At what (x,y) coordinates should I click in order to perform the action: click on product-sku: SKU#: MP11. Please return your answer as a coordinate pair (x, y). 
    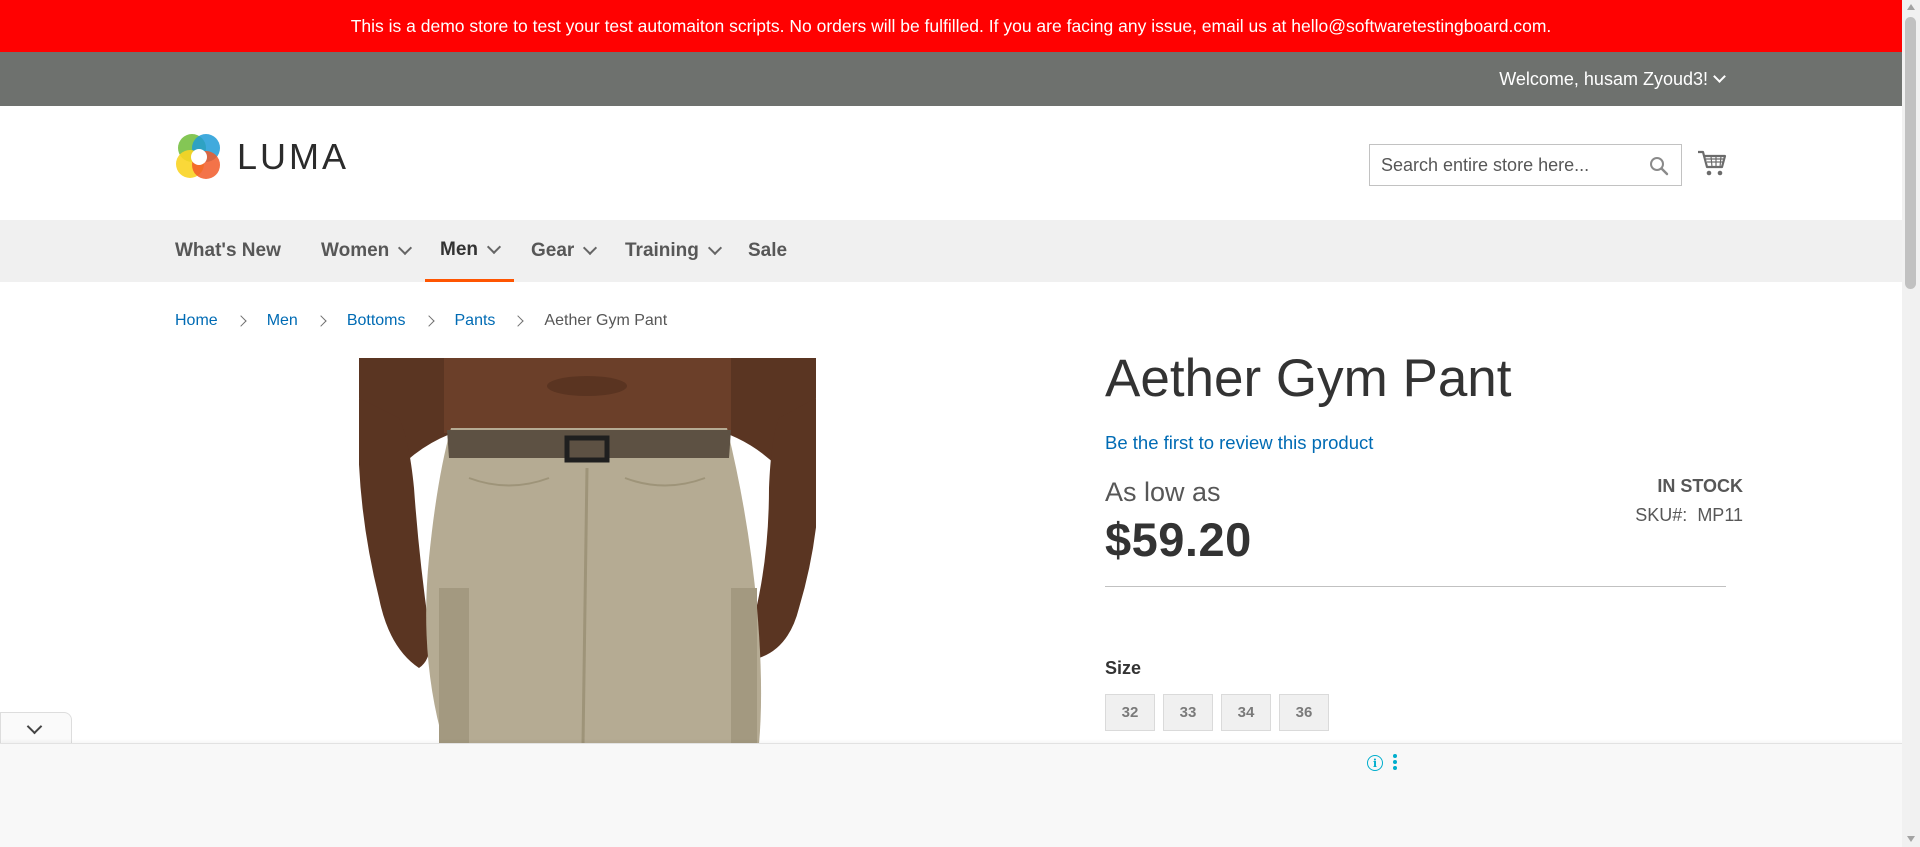
    Looking at the image, I should click on (1689, 515).